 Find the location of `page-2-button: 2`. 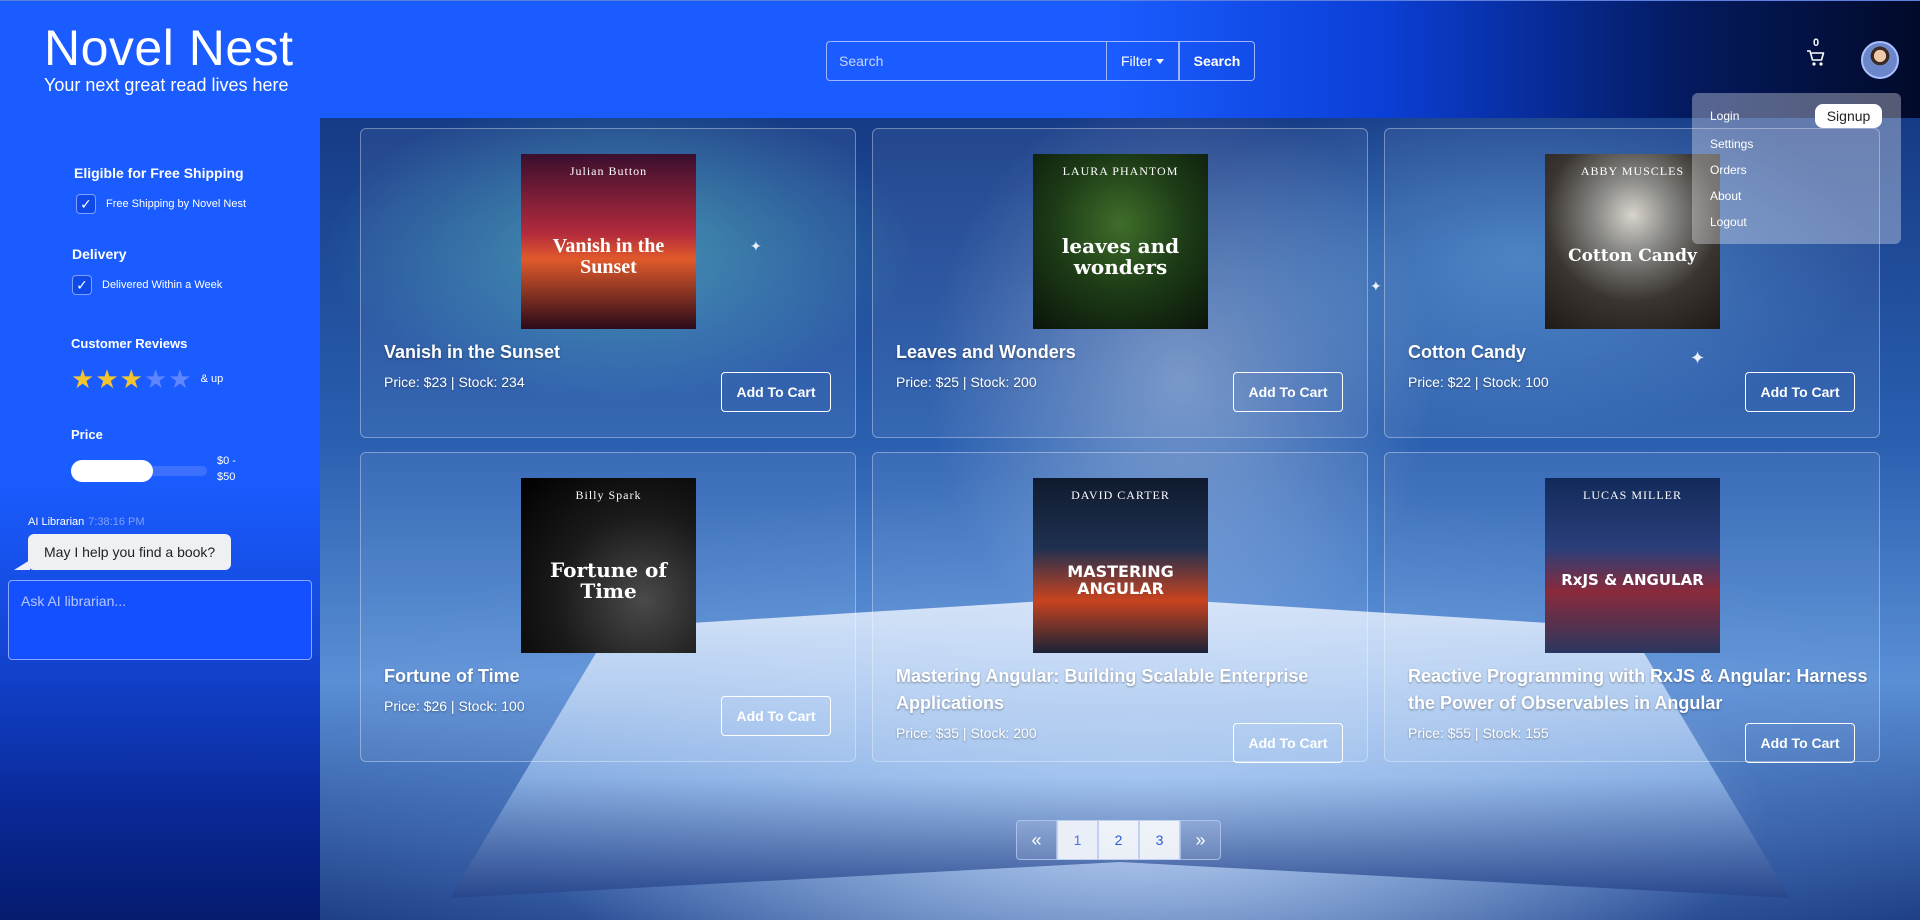

page-2-button: 2 is located at coordinates (1118, 840).